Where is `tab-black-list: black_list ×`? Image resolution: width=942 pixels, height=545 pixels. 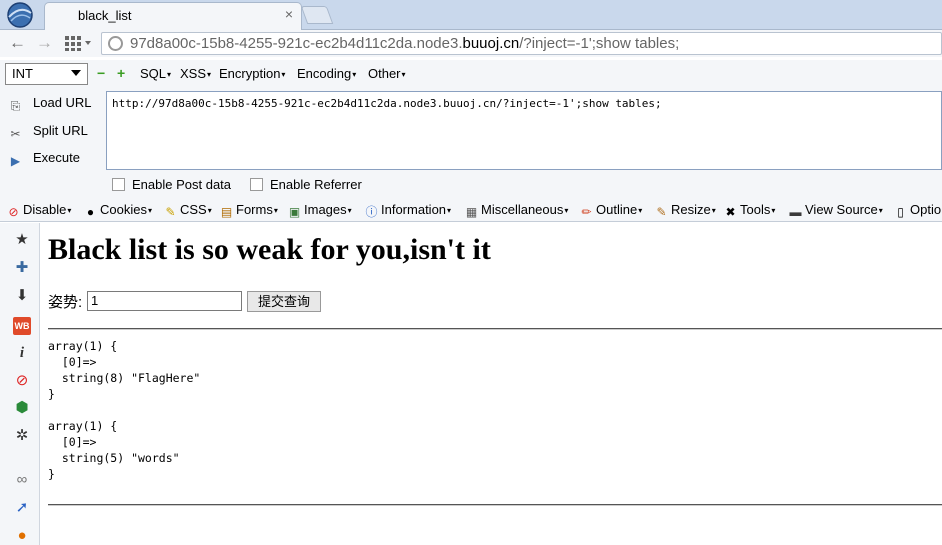 tab-black-list: black_list × is located at coordinates (173, 16).